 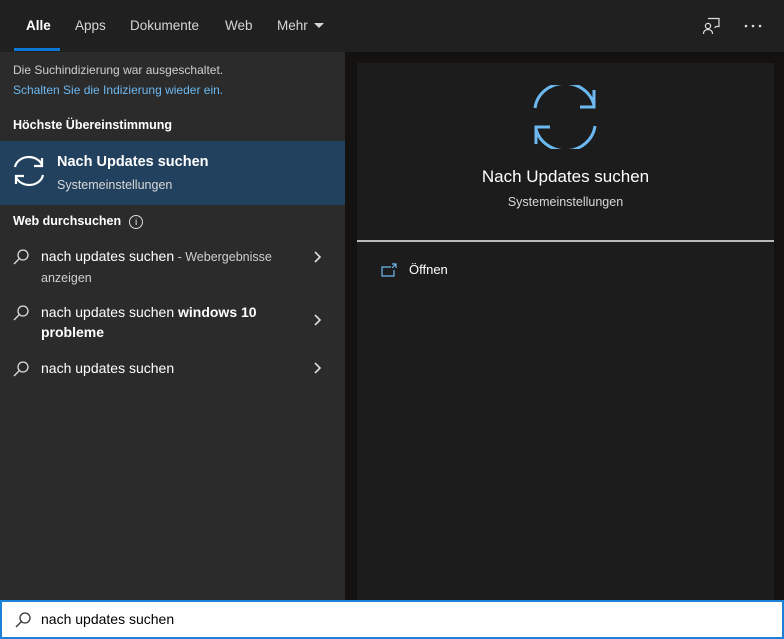 What do you see at coordinates (172, 324) in the screenshot?
I see `web-result: nach updates suchen windows 10 probleme` at bounding box center [172, 324].